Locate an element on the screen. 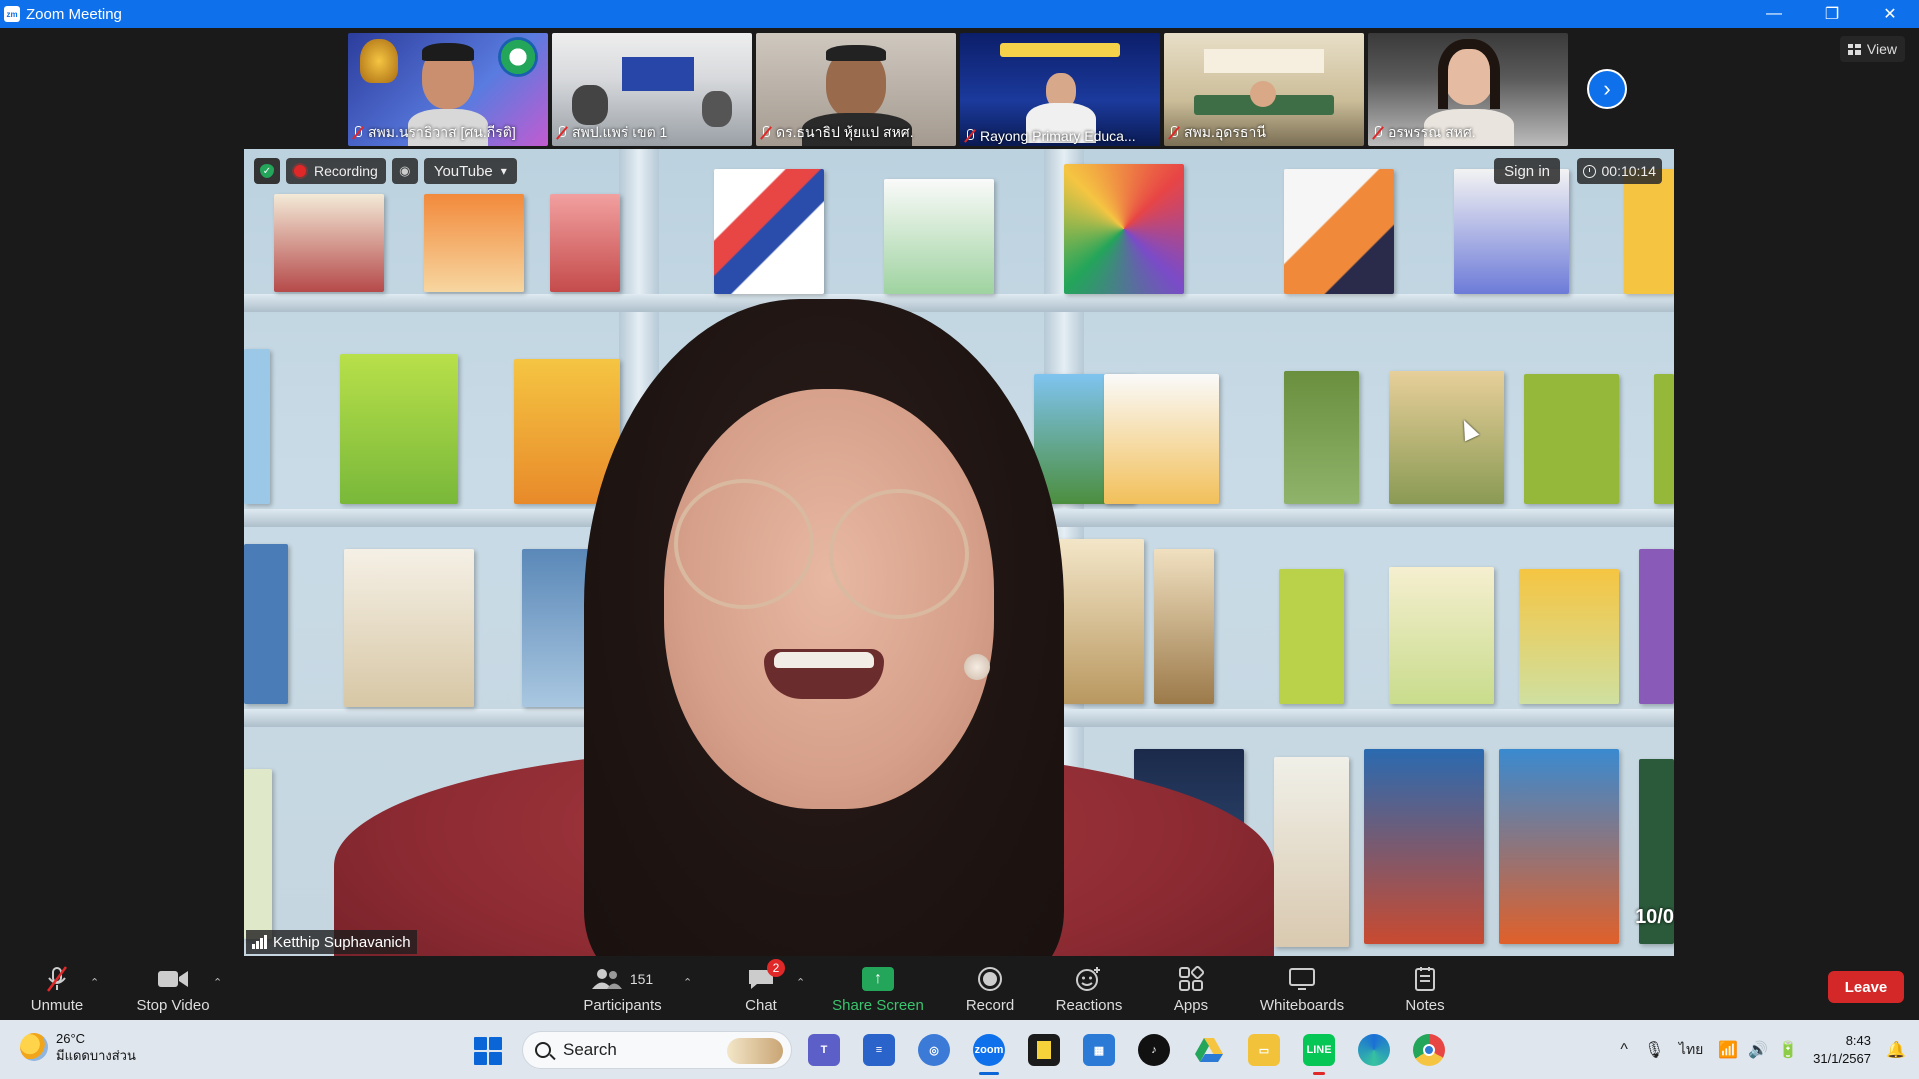 The height and width of the screenshot is (1079, 1919). google-drive-app-icon is located at coordinates (1209, 1050).